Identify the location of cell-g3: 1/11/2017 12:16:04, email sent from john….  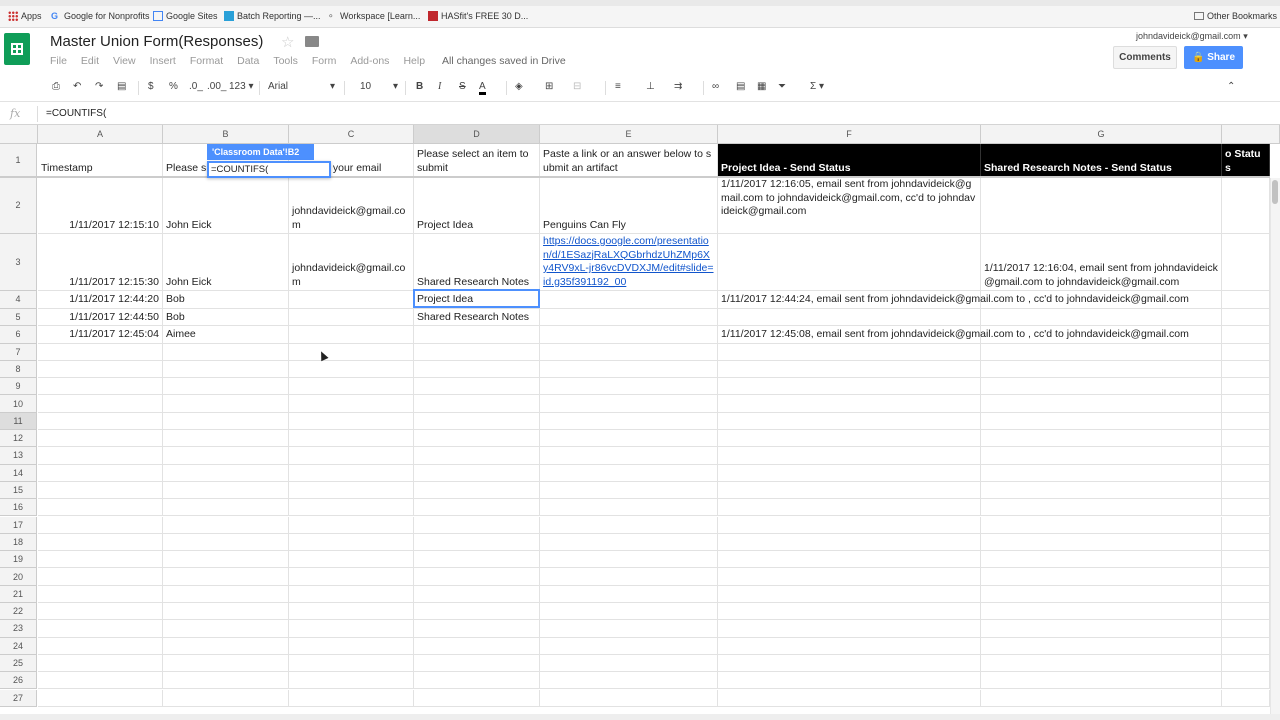
(1101, 262).